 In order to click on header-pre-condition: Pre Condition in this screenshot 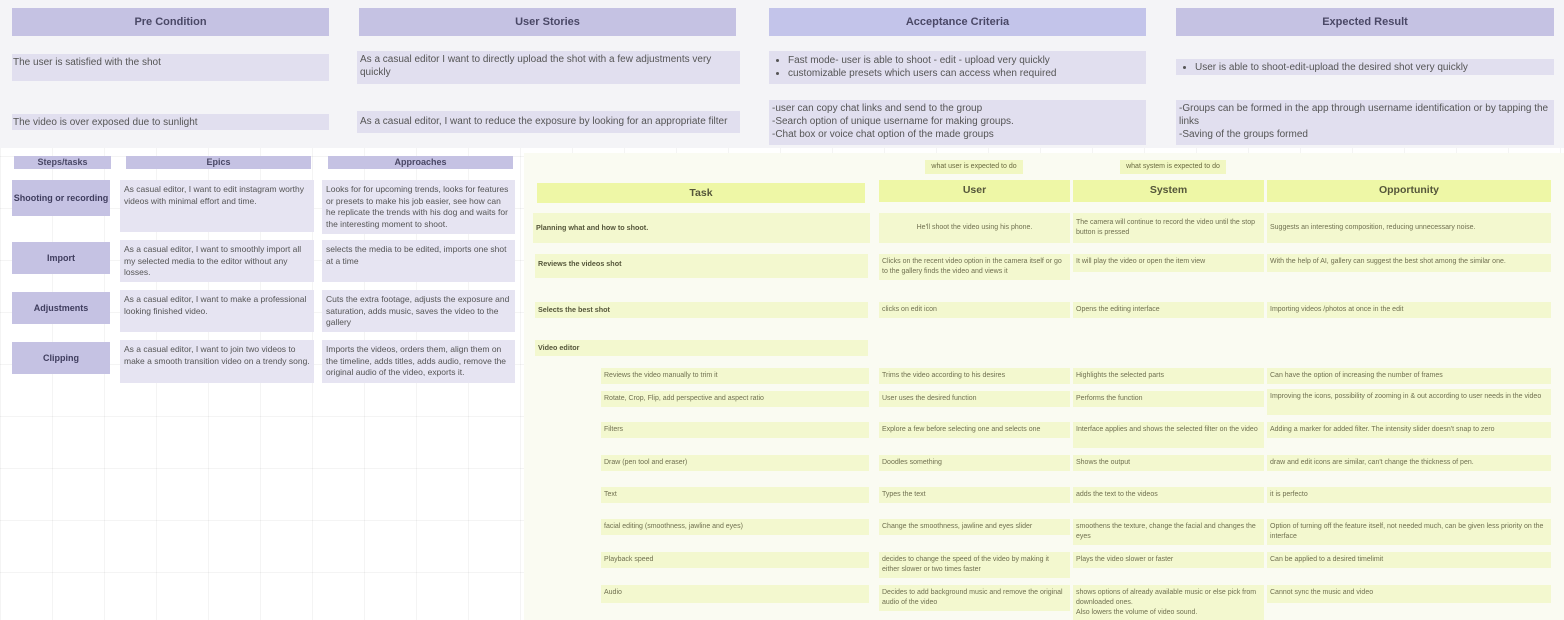, I will do `click(170, 22)`.